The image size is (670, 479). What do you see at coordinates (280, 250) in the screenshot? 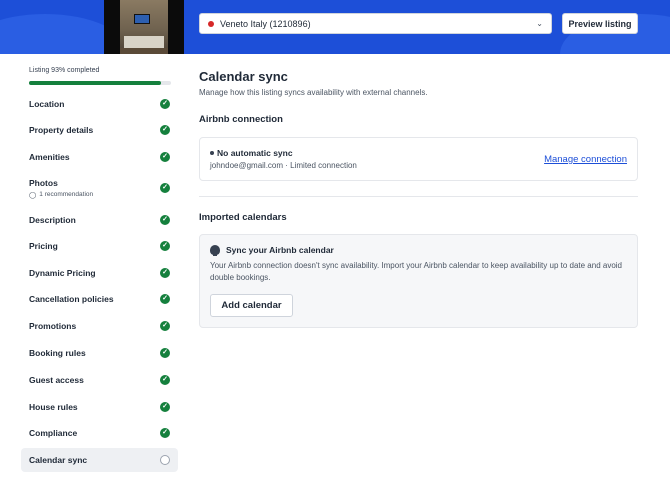
I see `imported-card-title: Sync your Airbnb calendar` at bounding box center [280, 250].